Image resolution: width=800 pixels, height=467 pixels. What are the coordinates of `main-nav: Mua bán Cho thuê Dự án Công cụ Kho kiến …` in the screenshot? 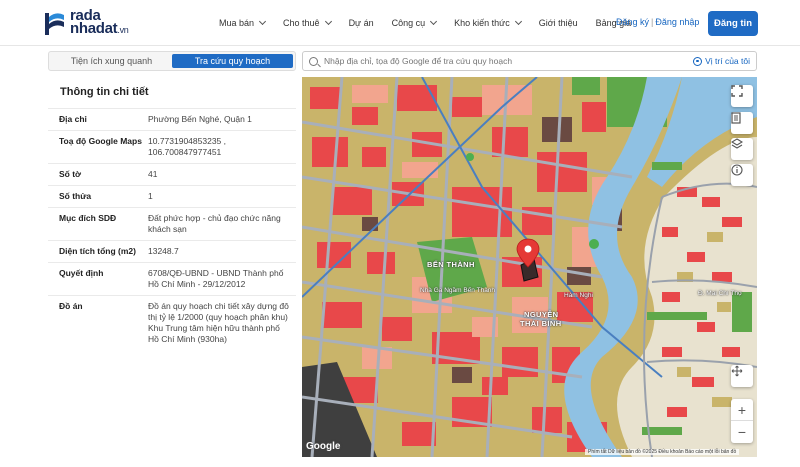 It's located at (434, 23).